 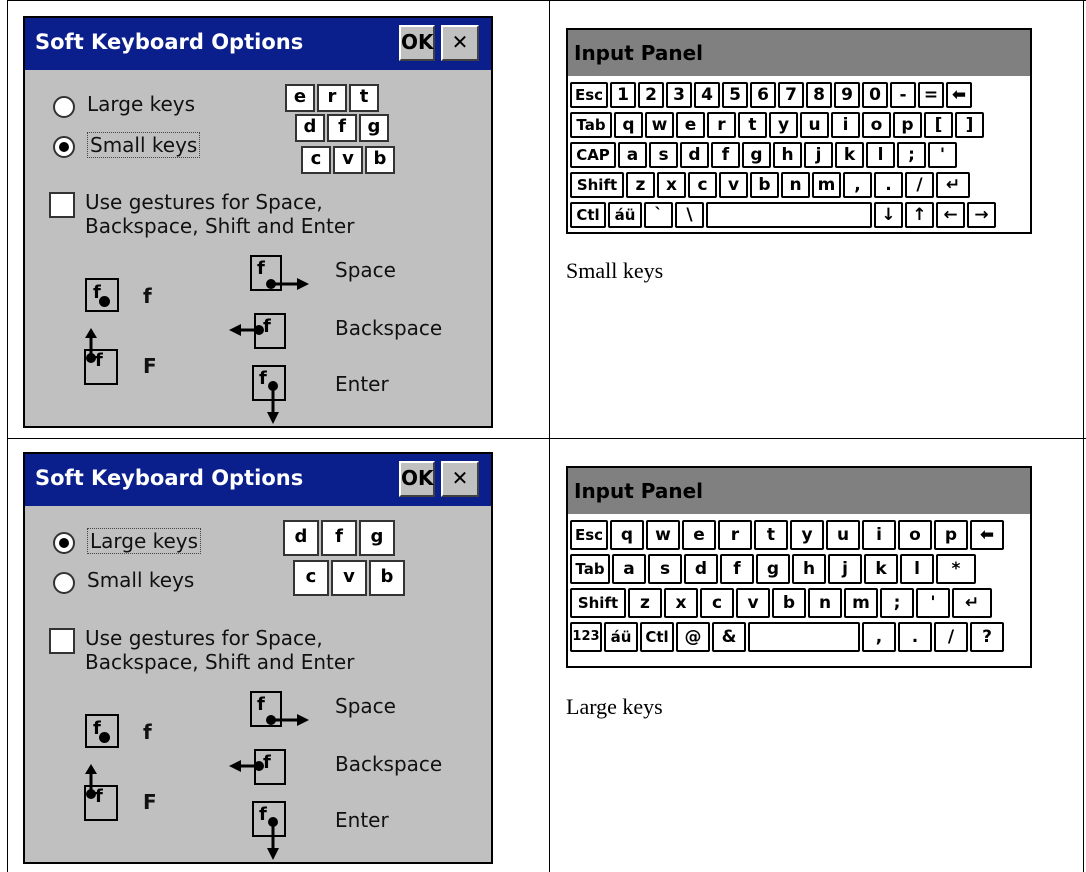 What do you see at coordinates (981, 215) in the screenshot?
I see `key: →` at bounding box center [981, 215].